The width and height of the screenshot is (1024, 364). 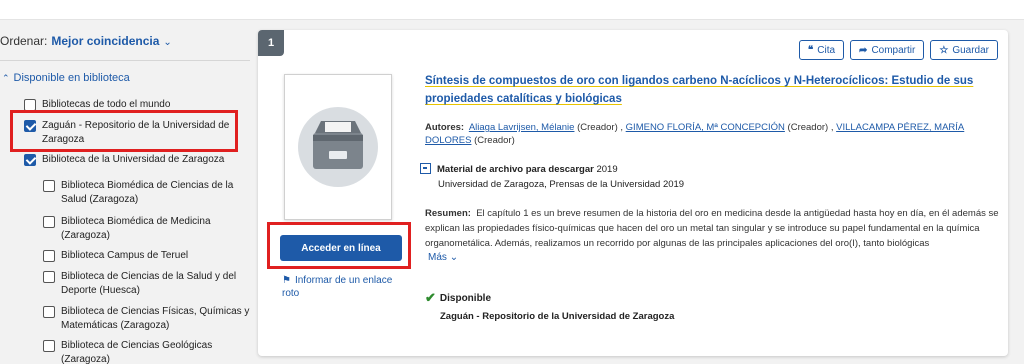 I want to click on archive-box-icon, so click(x=338, y=147).